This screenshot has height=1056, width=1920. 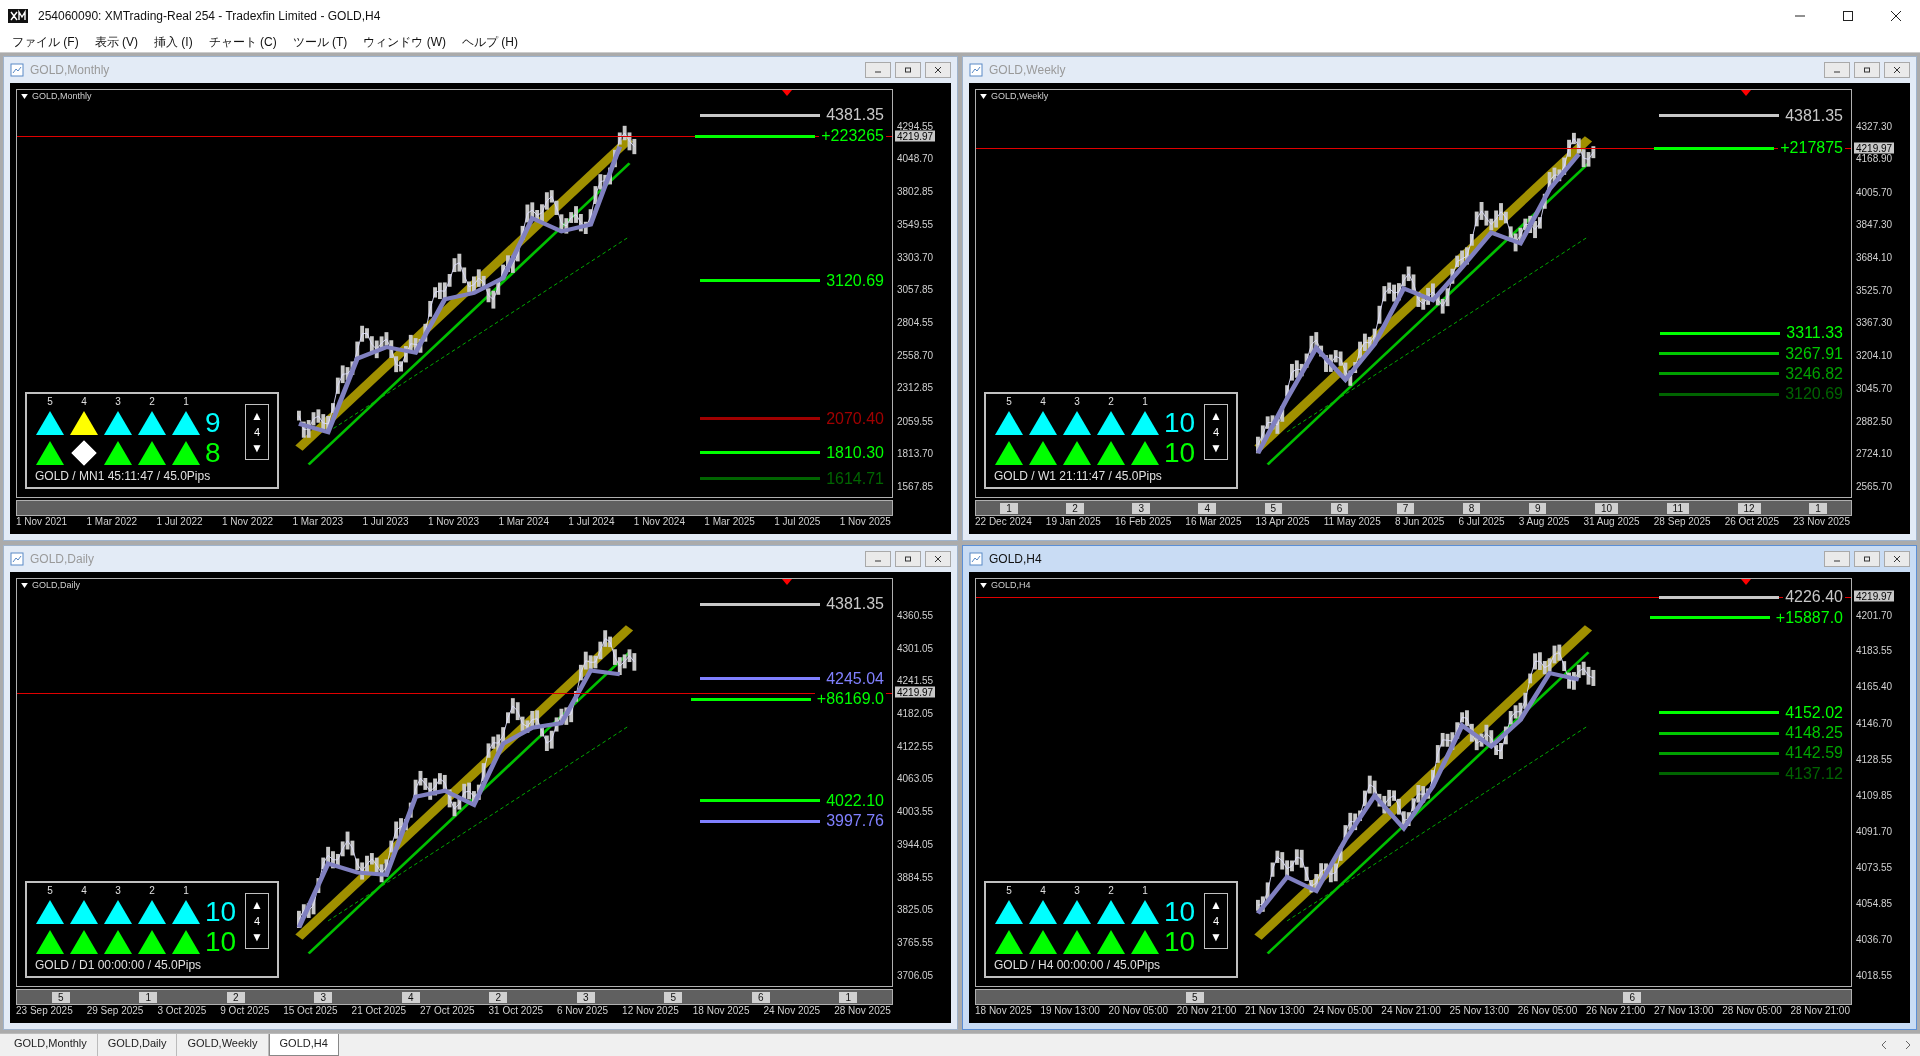 What do you see at coordinates (915, 453) in the screenshot?
I see `price-tick: 1813.70` at bounding box center [915, 453].